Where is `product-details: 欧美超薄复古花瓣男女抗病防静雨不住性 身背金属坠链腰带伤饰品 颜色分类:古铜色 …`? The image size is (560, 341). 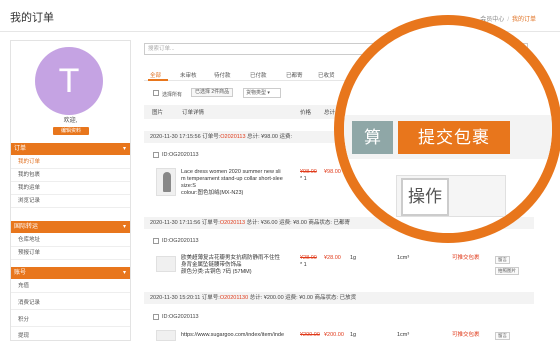
product-details: 欧美超薄复古花瓣男女抗病防静雨不住性 身背金属坠链腰带伤饰品 颜色分类:古铜色 … is located at coordinates (237, 265).